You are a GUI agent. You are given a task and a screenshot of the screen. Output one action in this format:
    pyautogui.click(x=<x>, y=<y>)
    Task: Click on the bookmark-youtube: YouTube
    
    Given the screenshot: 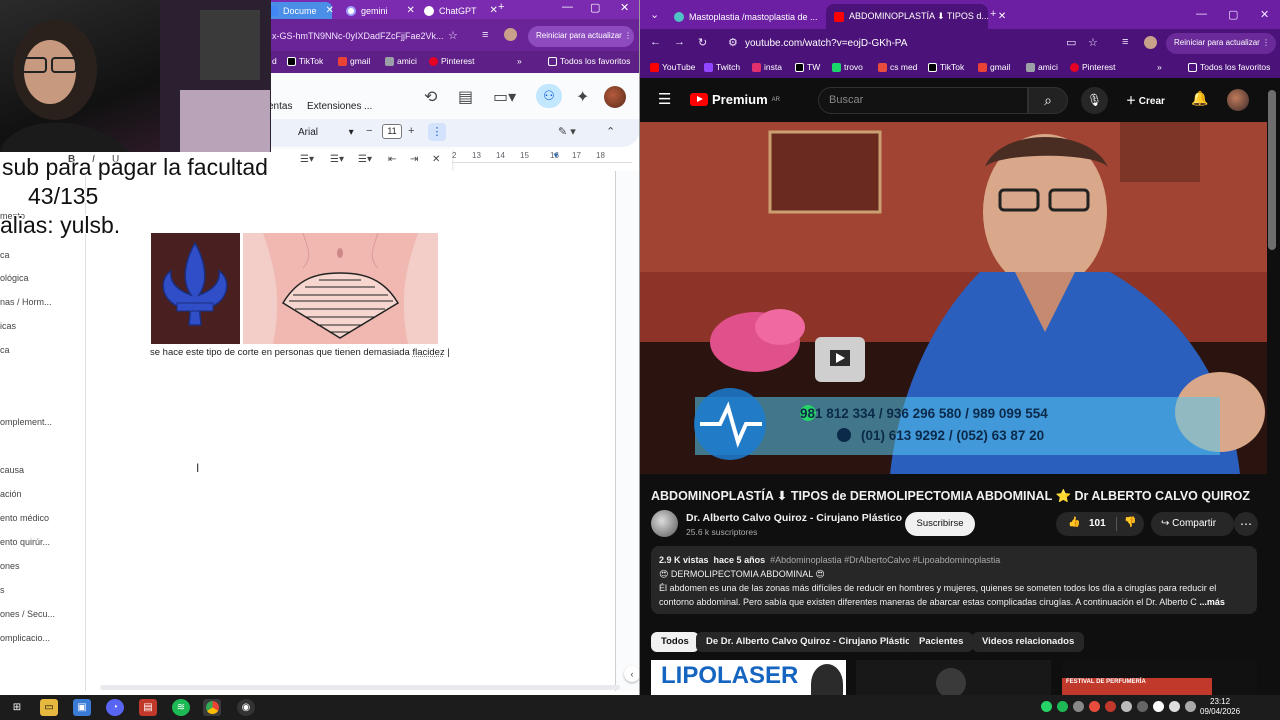 What is the action you would take?
    pyautogui.click(x=672, y=67)
    